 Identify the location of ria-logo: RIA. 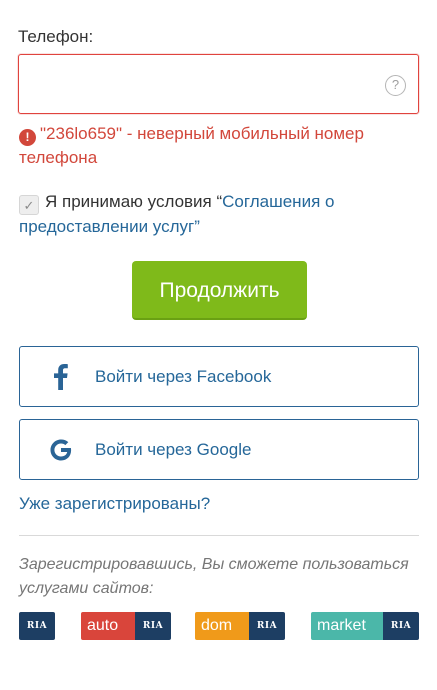
(37, 626).